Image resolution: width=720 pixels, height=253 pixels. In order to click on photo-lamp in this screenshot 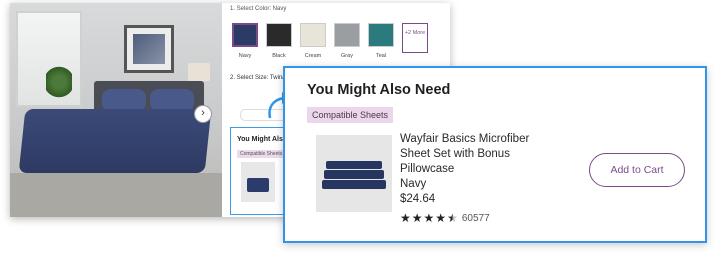, I will do `click(199, 72)`.